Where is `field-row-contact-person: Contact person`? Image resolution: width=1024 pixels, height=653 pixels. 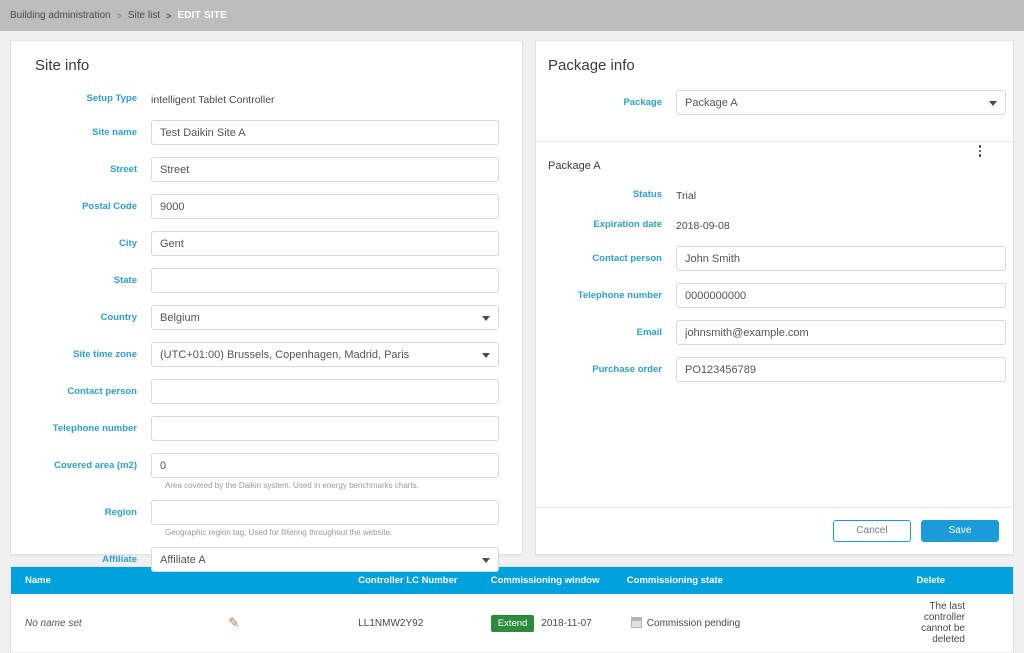
field-row-contact-person: Contact person is located at coordinates (266, 391).